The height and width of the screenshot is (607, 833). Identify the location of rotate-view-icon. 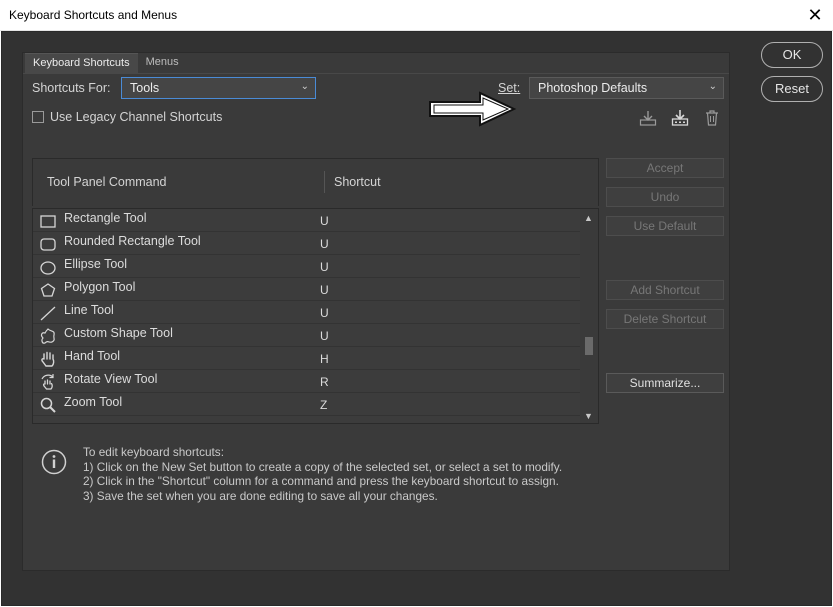
(47, 382).